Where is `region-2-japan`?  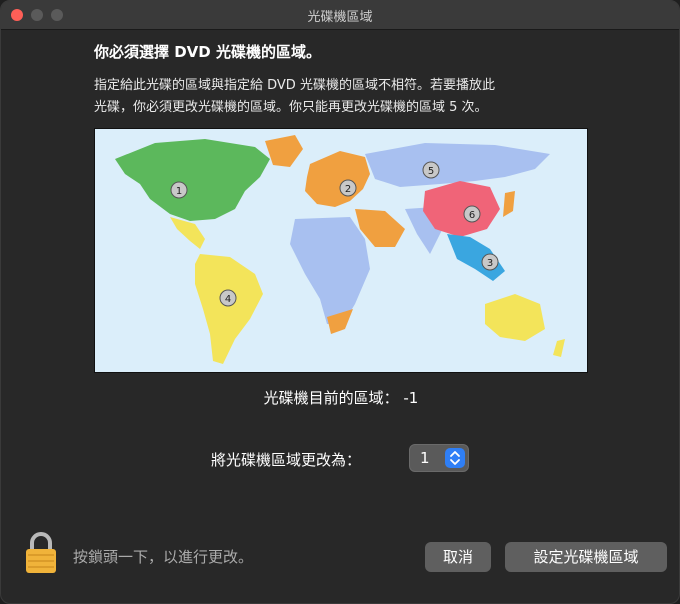
region-2-japan is located at coordinates (509, 204).